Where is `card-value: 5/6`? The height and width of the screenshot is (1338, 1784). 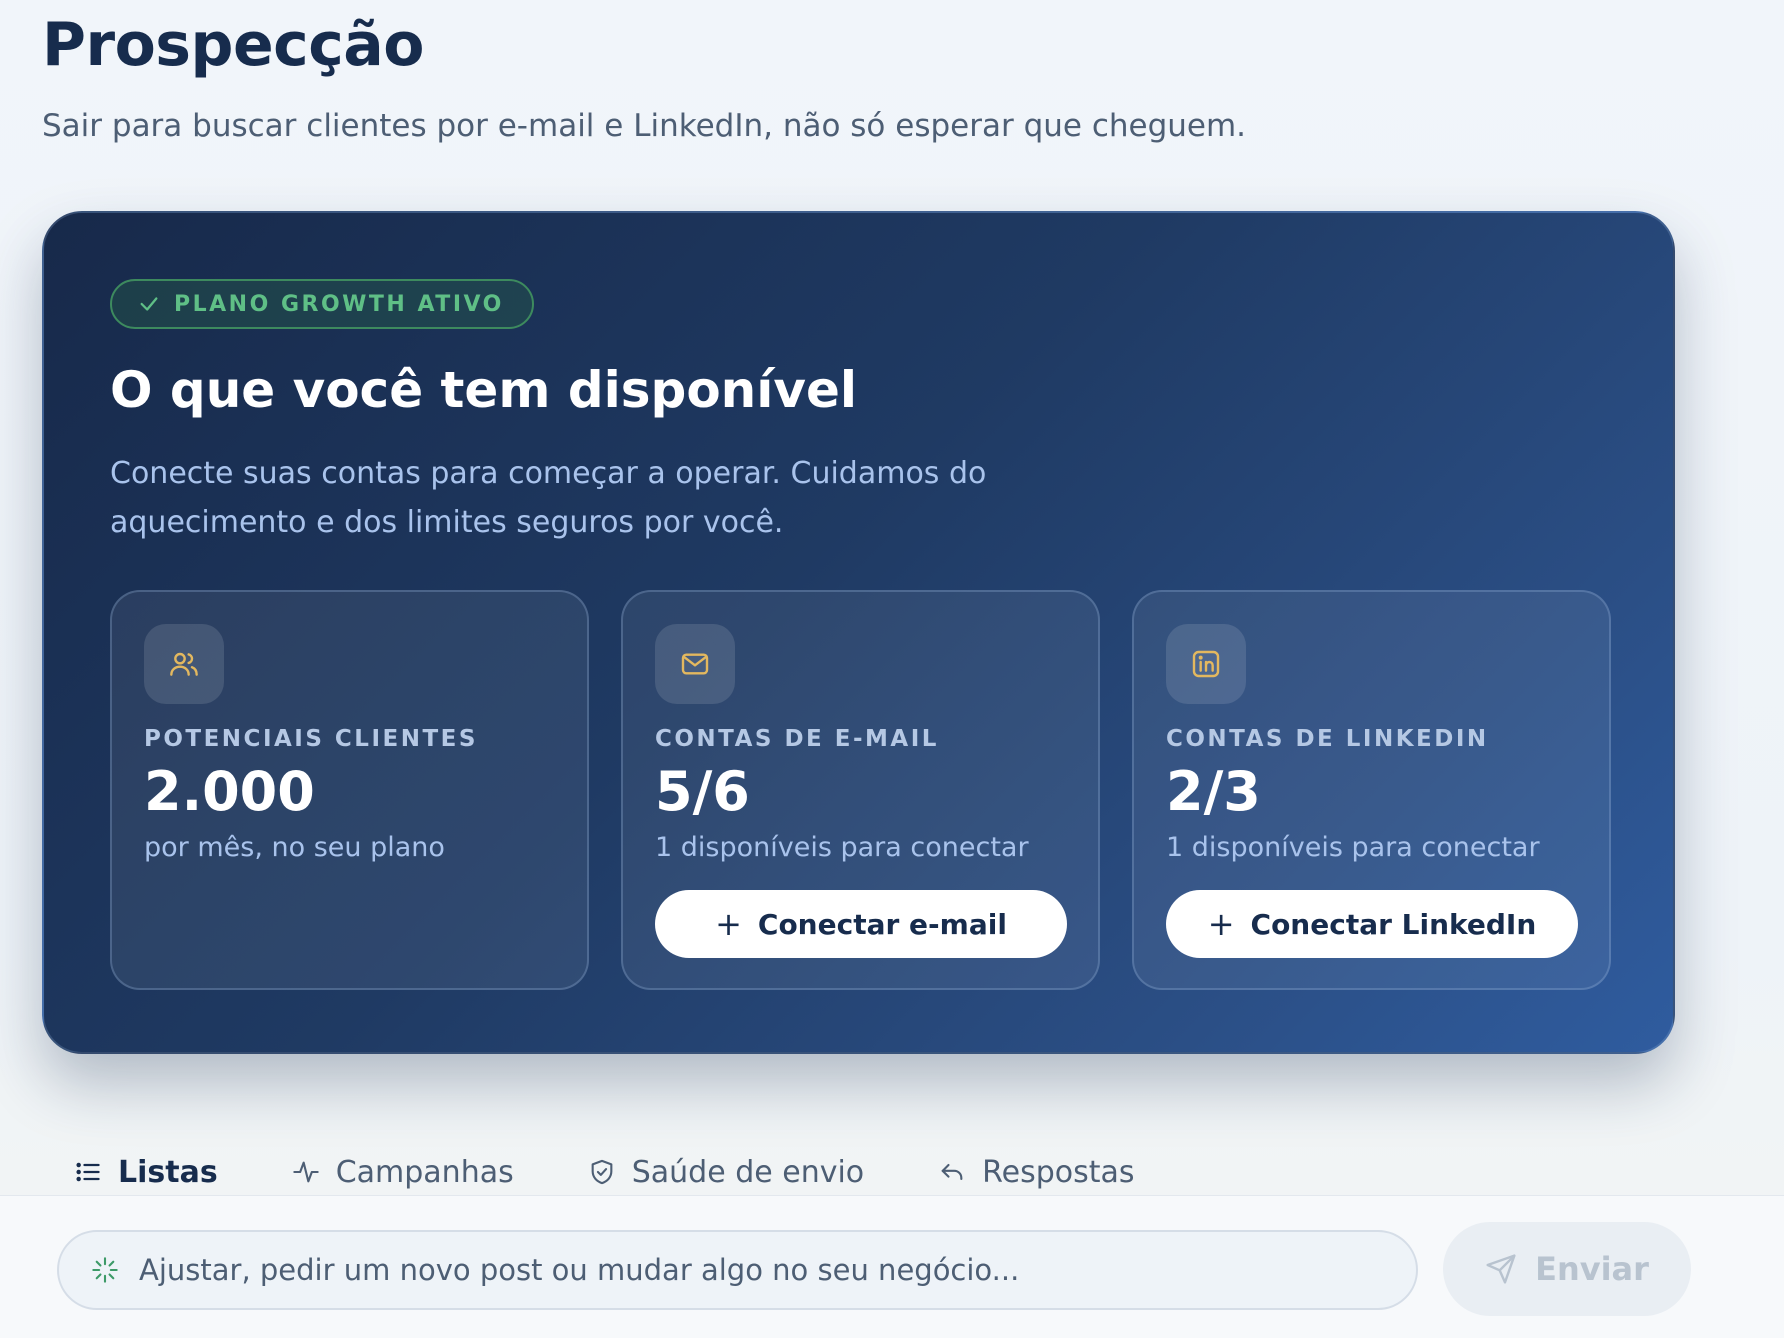
card-value: 5/6 is located at coordinates (702, 791).